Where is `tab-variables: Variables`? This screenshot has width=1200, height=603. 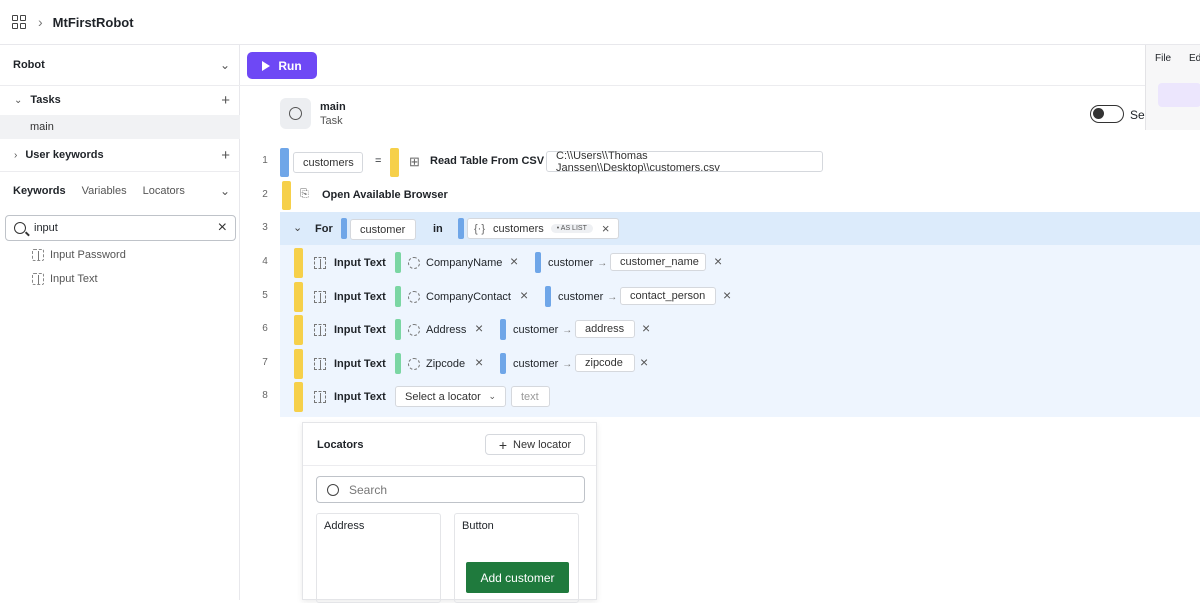 tab-variables: Variables is located at coordinates (104, 191).